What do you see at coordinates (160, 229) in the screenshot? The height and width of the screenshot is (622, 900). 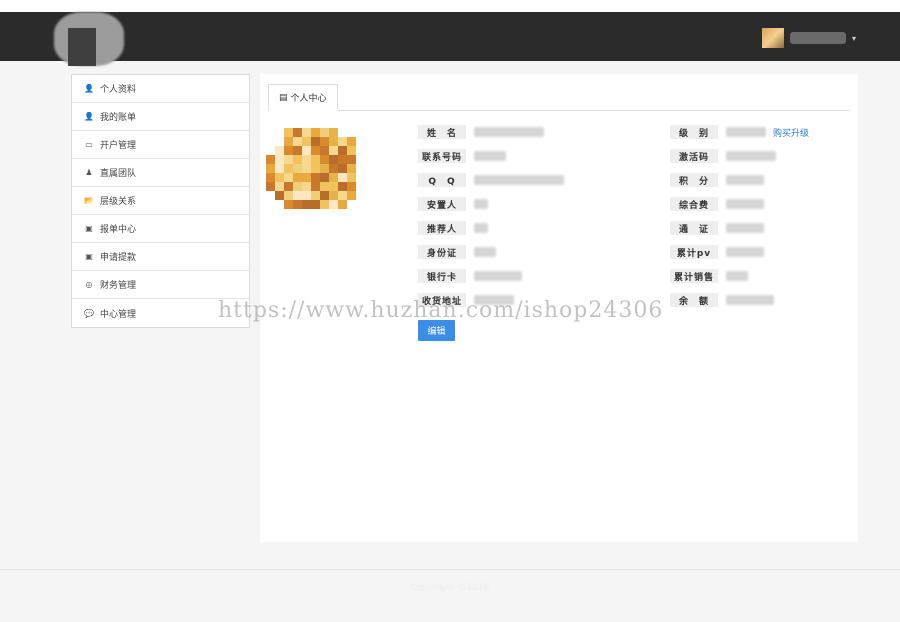 I see `sidebar-item-5: ▣ 报单中心` at bounding box center [160, 229].